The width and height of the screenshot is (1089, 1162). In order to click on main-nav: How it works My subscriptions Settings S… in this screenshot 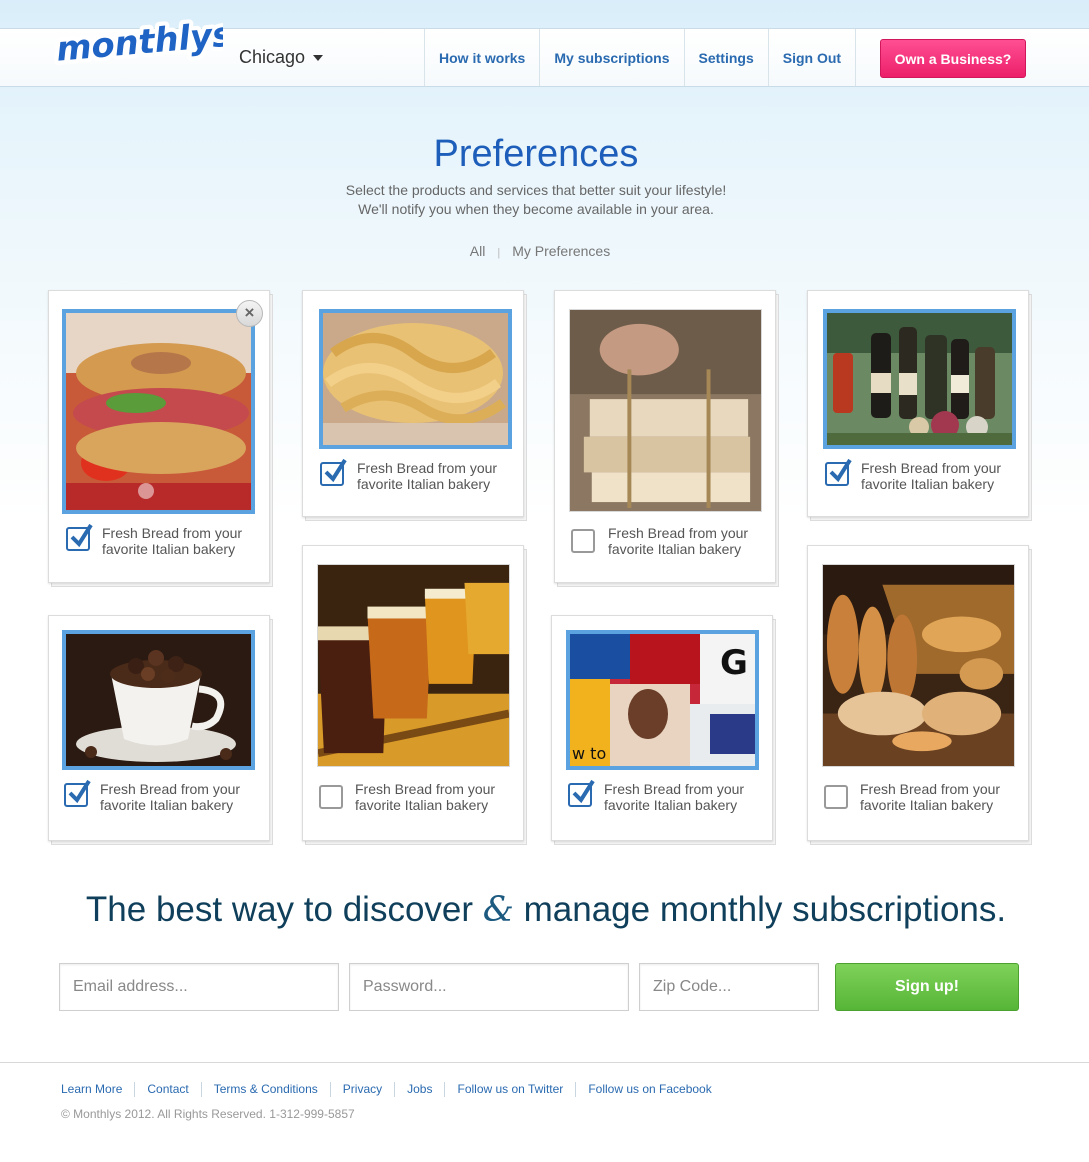, I will do `click(640, 57)`.